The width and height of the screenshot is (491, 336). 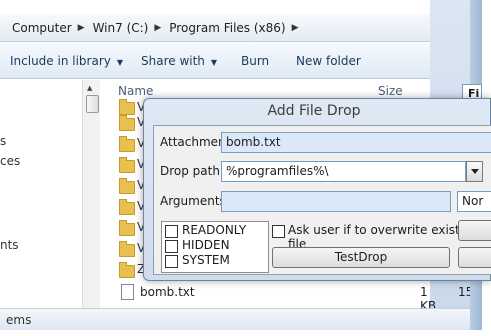 What do you see at coordinates (474, 171) in the screenshot?
I see `drop-path-dropdown-button` at bounding box center [474, 171].